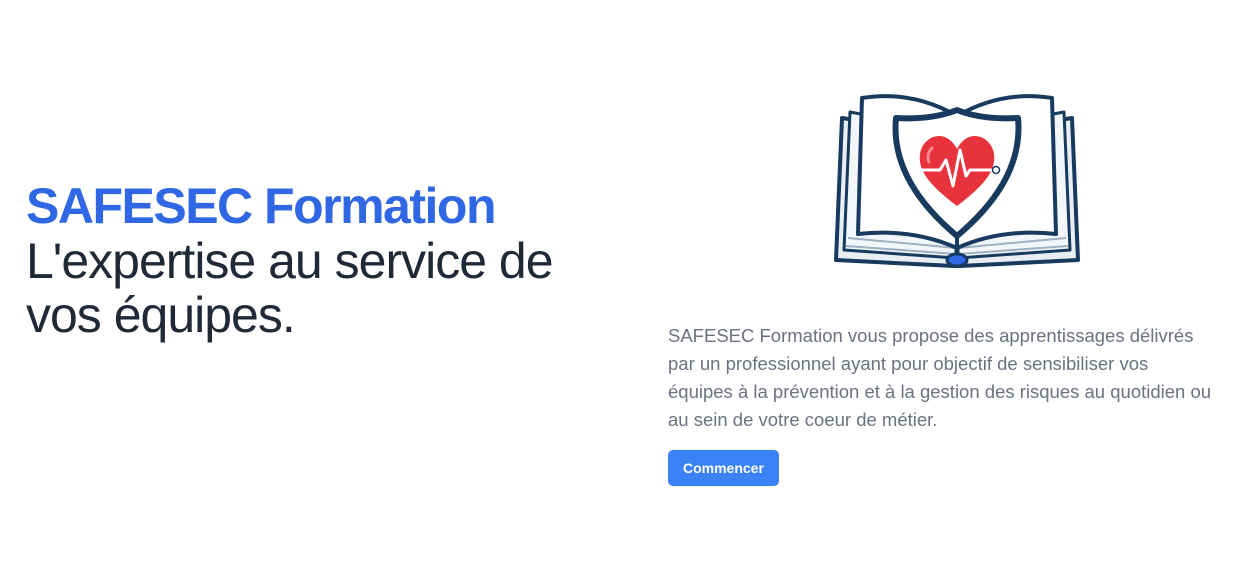  I want to click on book-shield-heart-icon, so click(957, 183).